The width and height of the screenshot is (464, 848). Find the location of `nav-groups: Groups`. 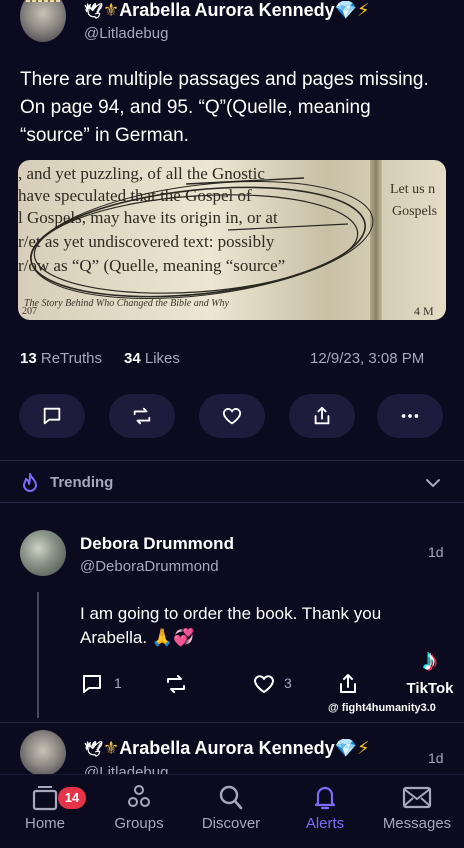

nav-groups: Groups is located at coordinates (139, 807).